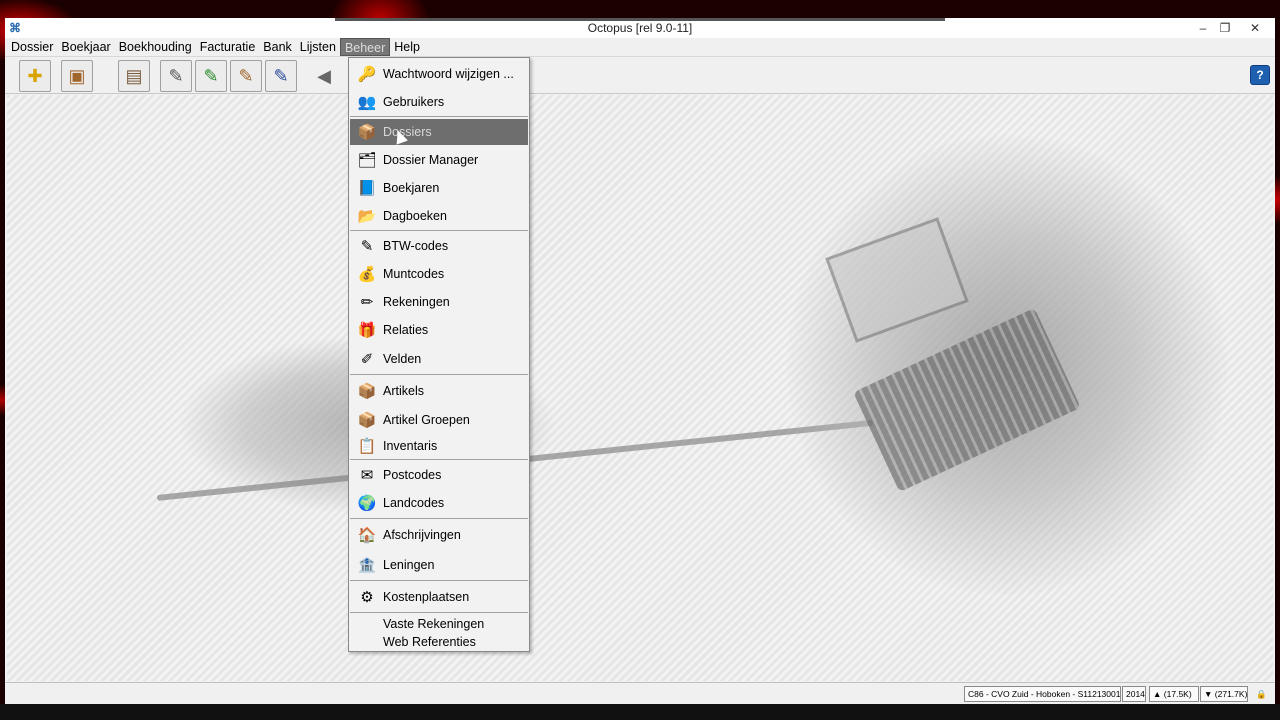 The width and height of the screenshot is (1280, 720). Describe the element at coordinates (412, 475) in the screenshot. I see `menu-item-label: Postcodes` at that location.